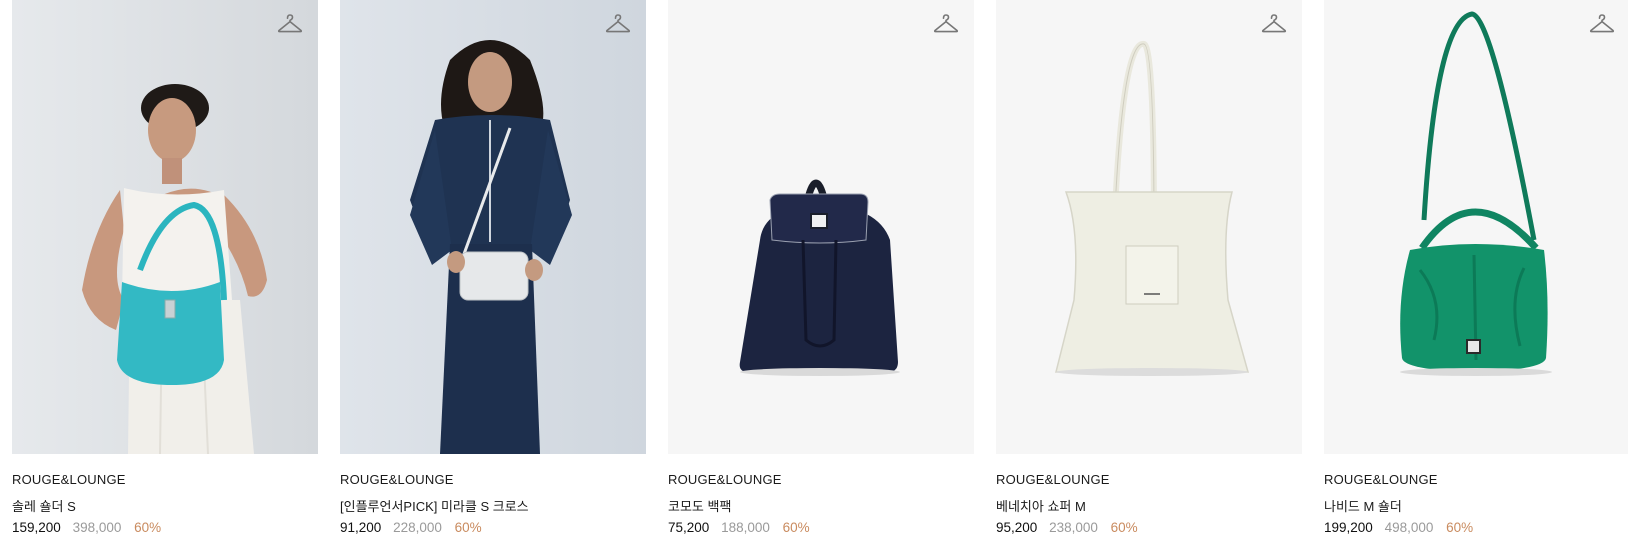  Describe the element at coordinates (1348, 527) in the screenshot. I see `sale-price: 199,200` at that location.